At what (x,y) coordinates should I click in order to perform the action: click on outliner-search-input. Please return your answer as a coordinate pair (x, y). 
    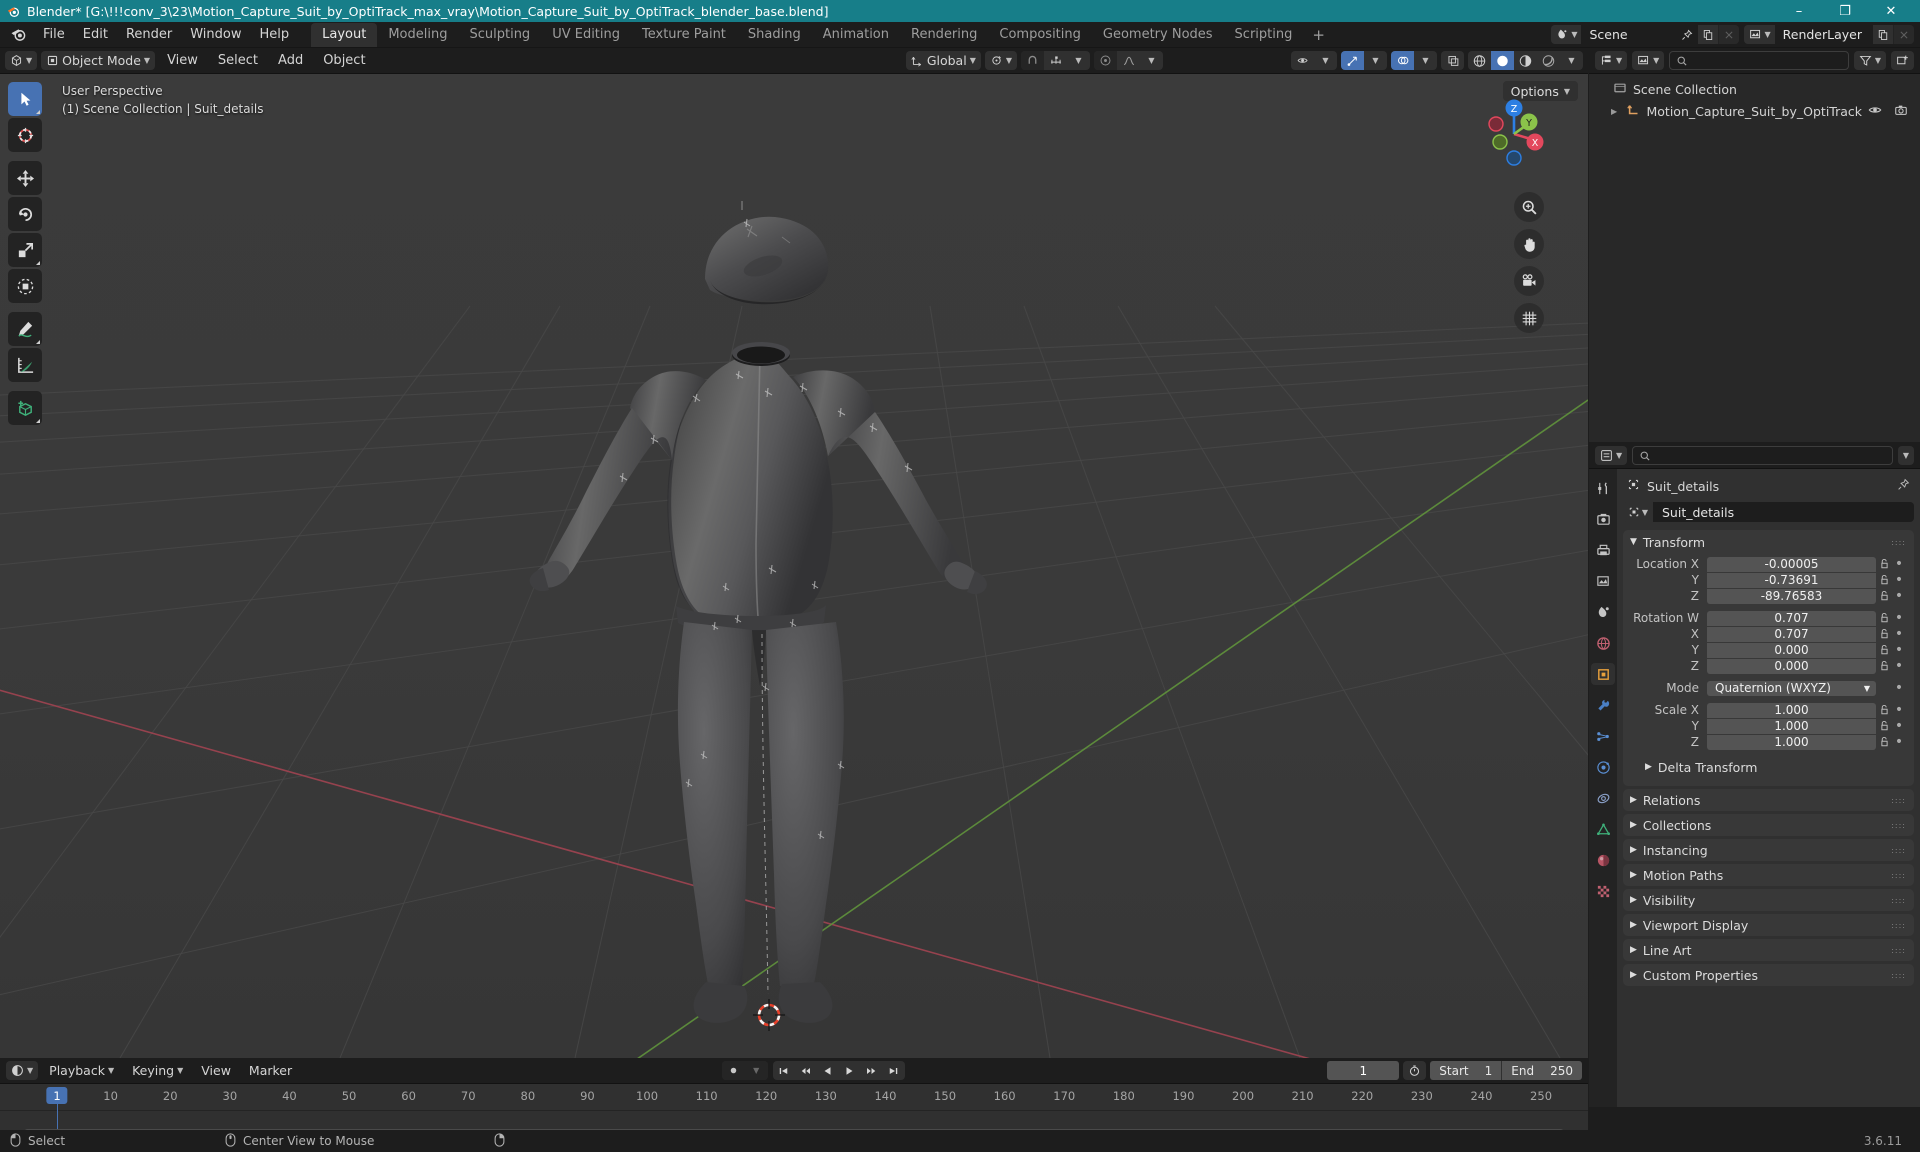
    Looking at the image, I should click on (1759, 60).